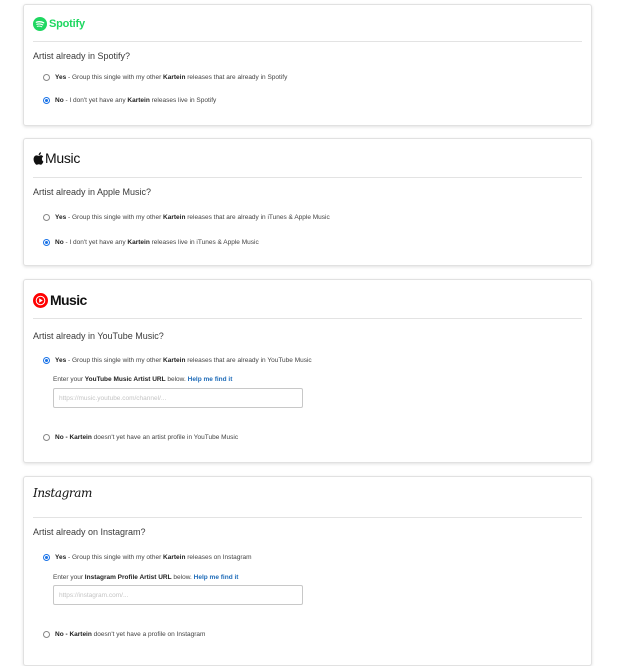 This screenshot has height=666, width=639. What do you see at coordinates (178, 595) in the screenshot?
I see `instagram-url-input` at bounding box center [178, 595].